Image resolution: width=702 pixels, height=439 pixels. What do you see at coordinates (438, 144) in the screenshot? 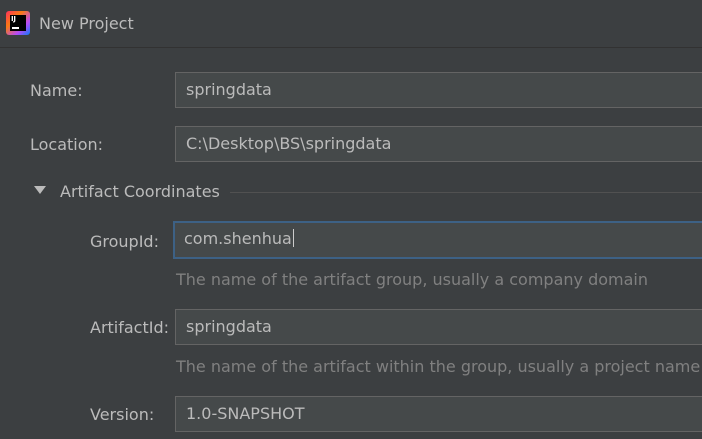
I see `location-input: C:\Desktop\BS\springdata` at bounding box center [438, 144].